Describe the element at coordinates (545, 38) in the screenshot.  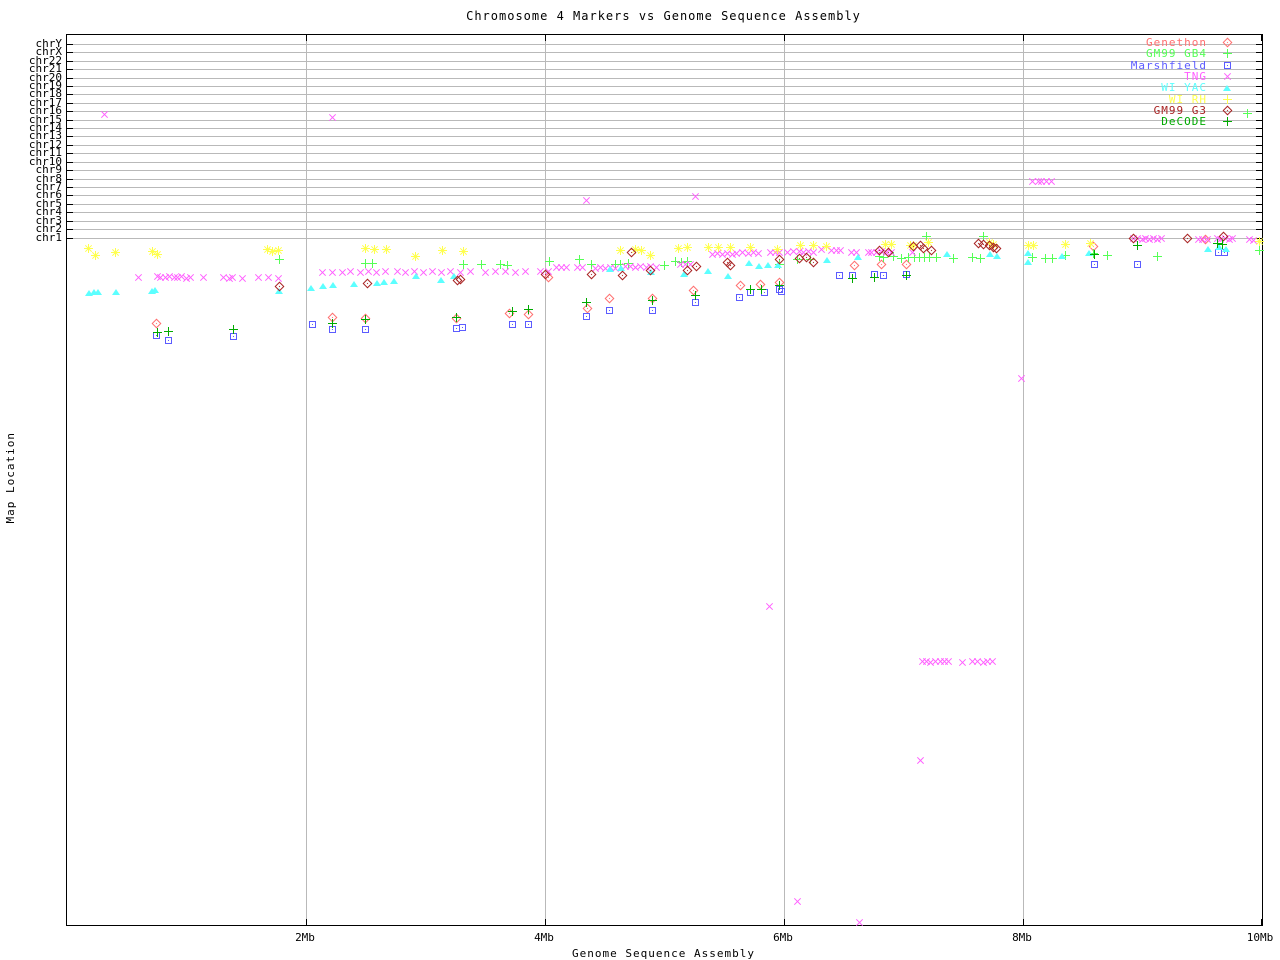
I see `x-tick-top` at that location.